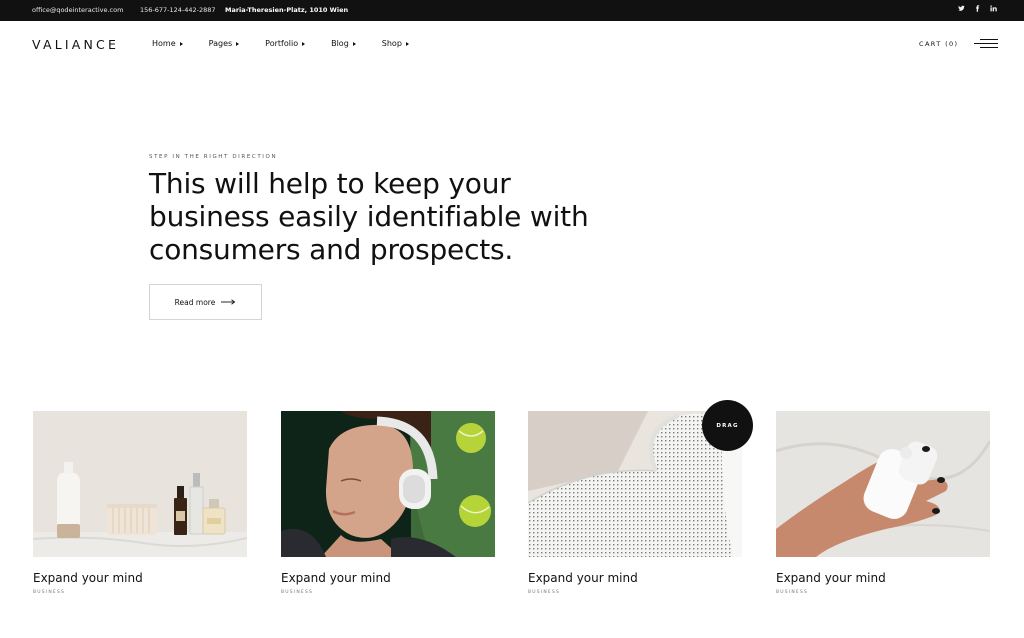 The image size is (1024, 638). What do you see at coordinates (220, 43) in the screenshot?
I see `nav-label: Pages` at bounding box center [220, 43].